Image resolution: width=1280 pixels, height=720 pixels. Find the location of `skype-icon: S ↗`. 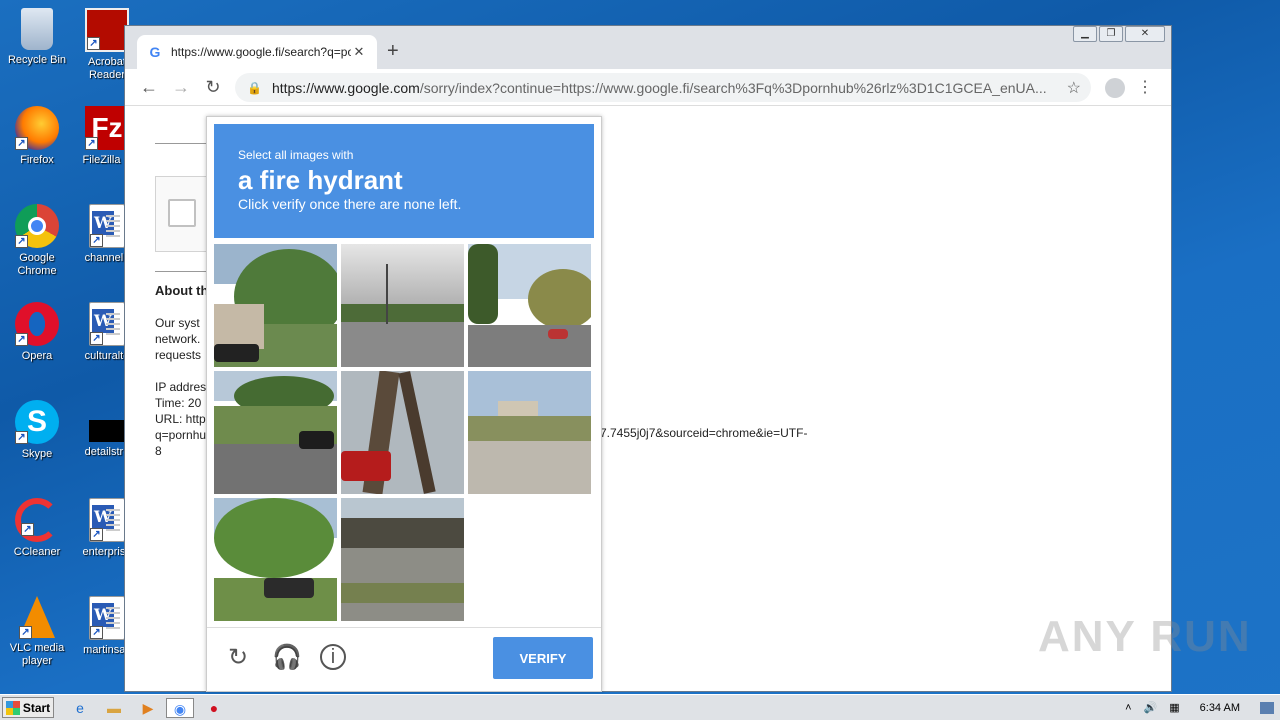

skype-icon: S ↗ is located at coordinates (37, 422).